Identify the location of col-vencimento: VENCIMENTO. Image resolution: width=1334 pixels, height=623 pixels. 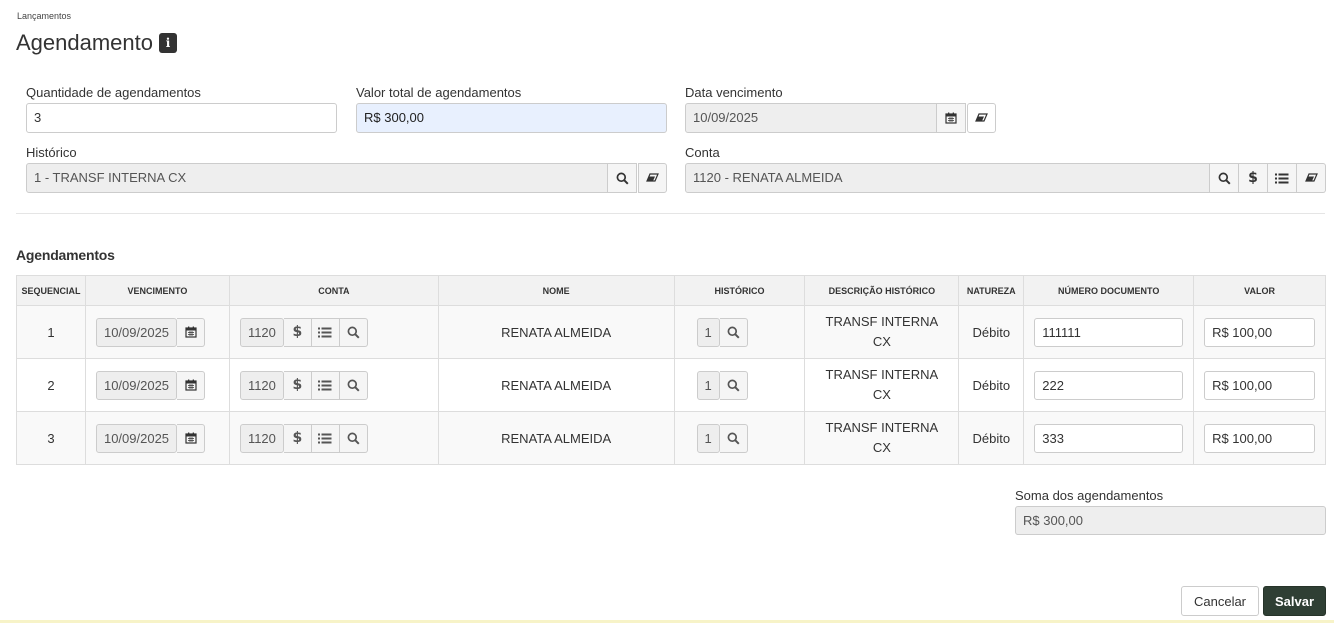
(157, 290).